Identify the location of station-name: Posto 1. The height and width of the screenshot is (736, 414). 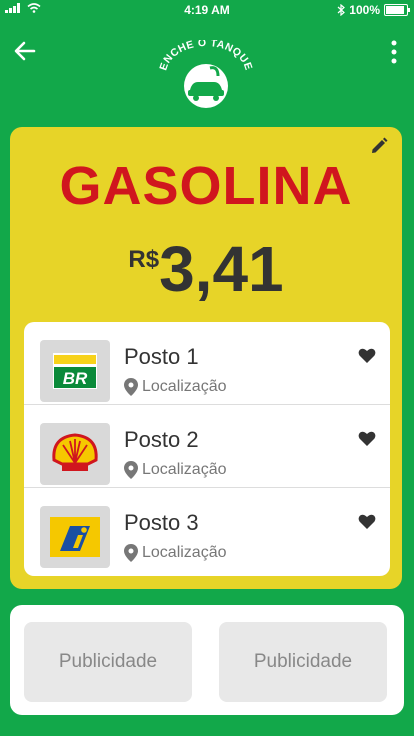
(161, 356).